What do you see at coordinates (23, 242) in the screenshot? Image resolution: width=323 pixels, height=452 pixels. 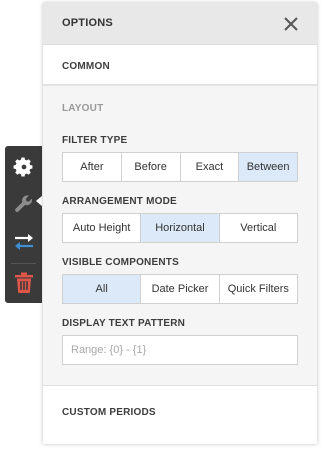 I see `swap-arrows-icon` at bounding box center [23, 242].